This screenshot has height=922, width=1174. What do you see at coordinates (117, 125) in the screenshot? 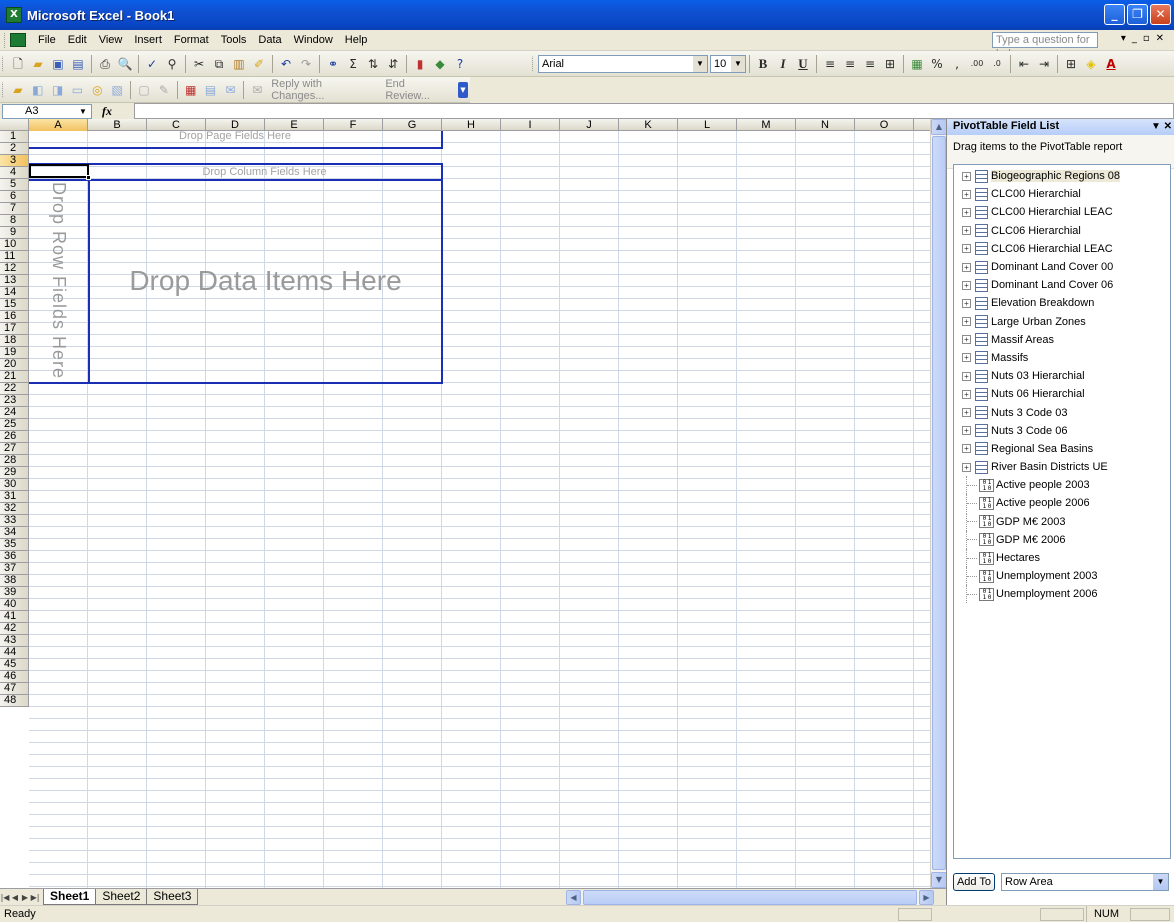
I see `column-header-b: B` at bounding box center [117, 125].